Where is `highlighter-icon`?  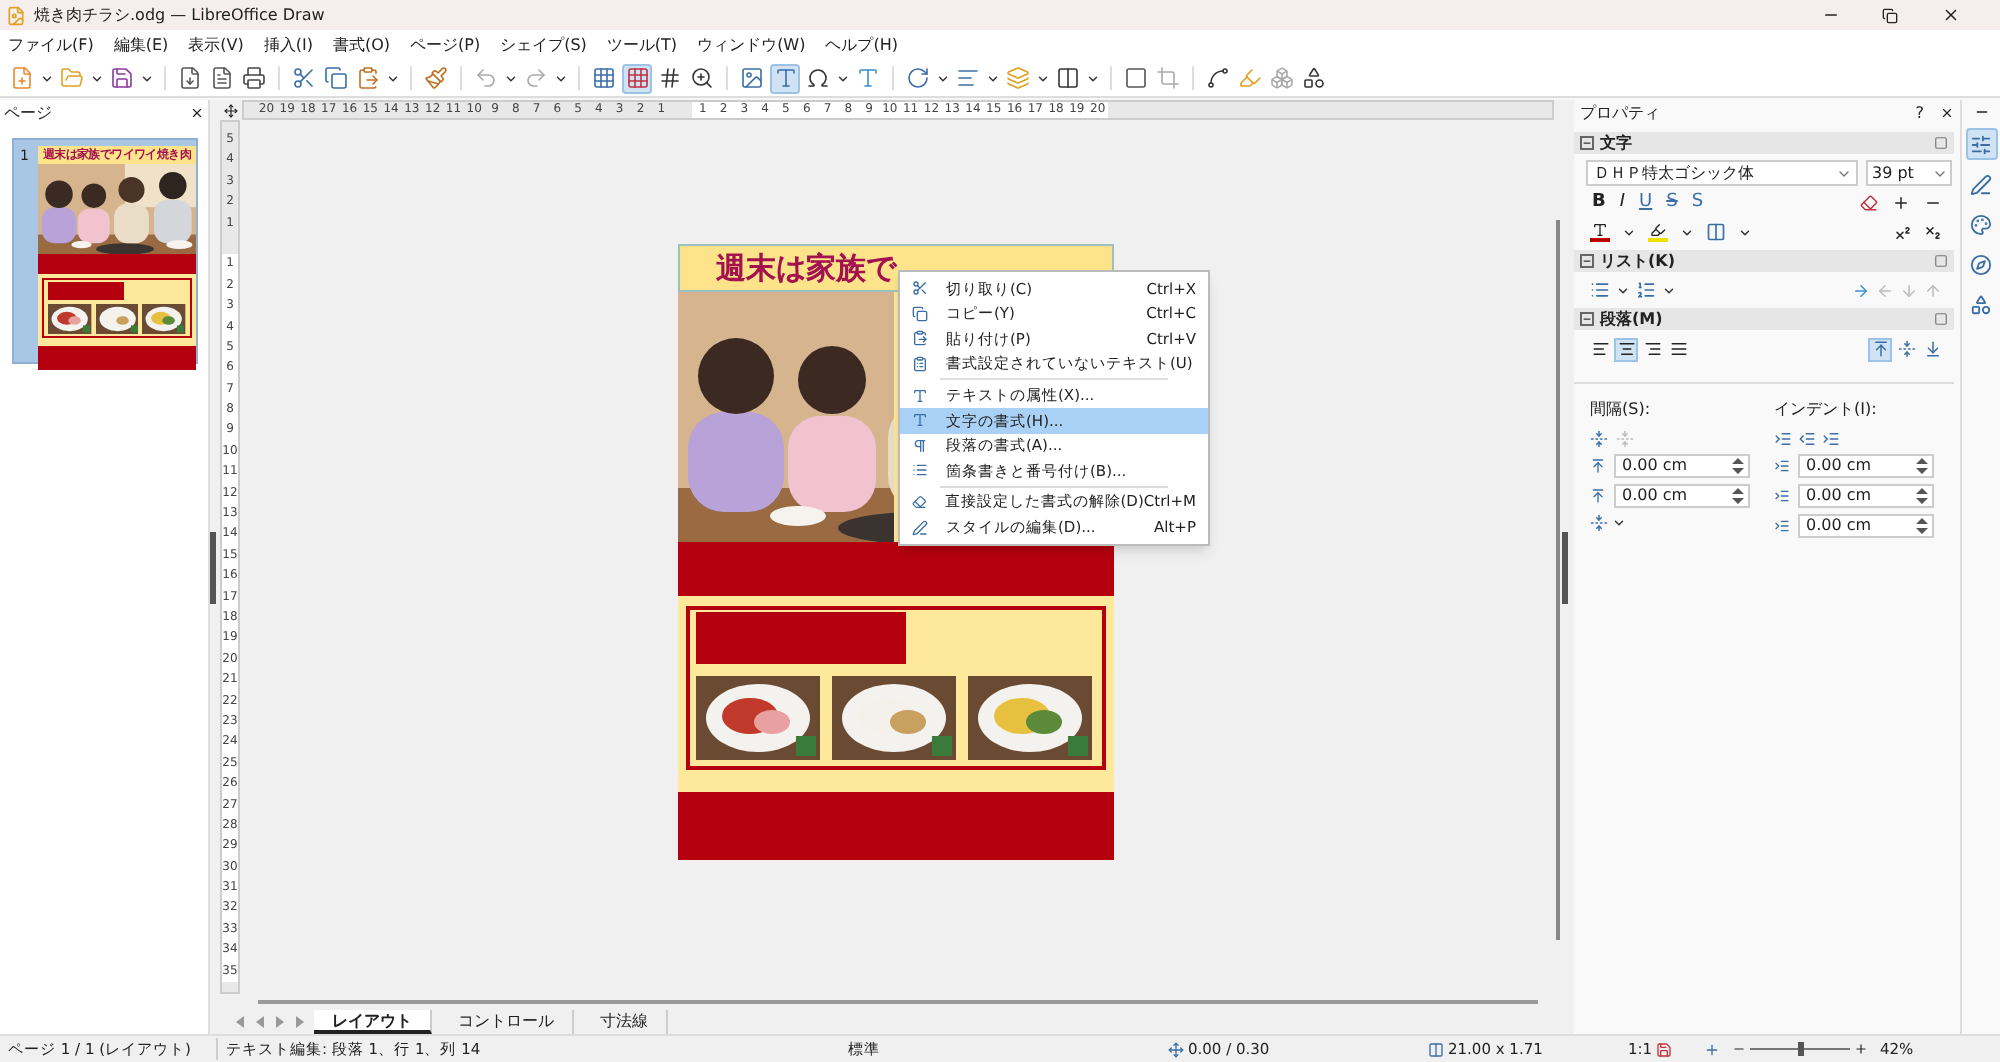 highlighter-icon is located at coordinates (1658, 232).